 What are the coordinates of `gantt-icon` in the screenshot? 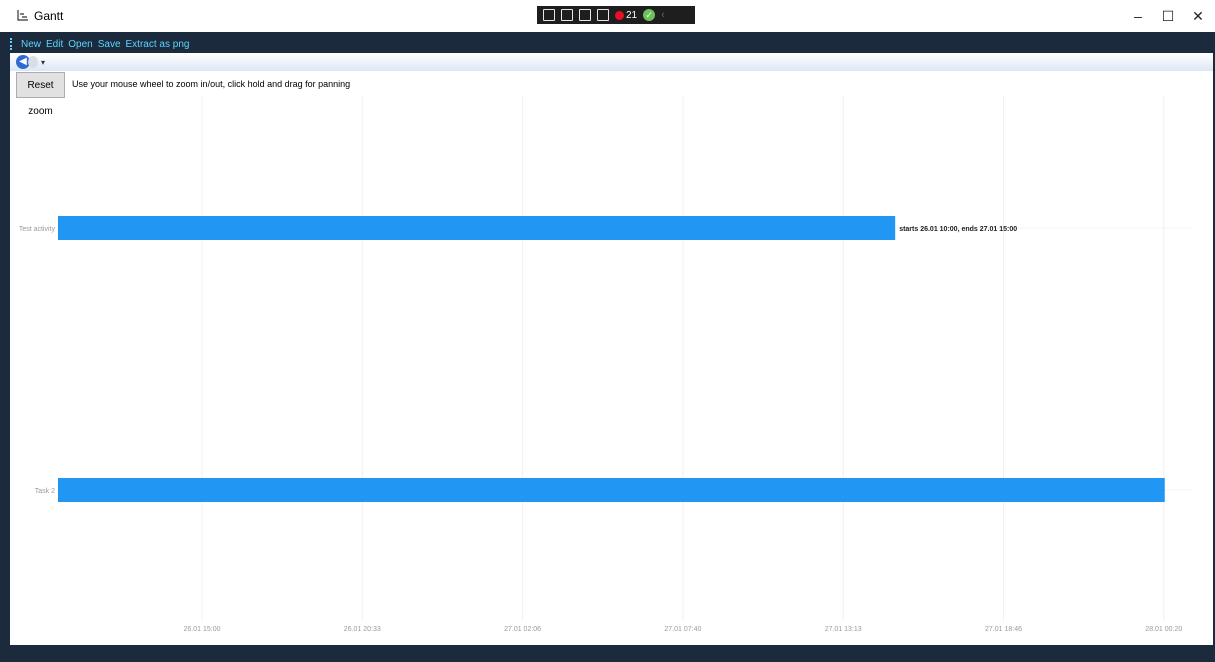 It's located at (22, 15).